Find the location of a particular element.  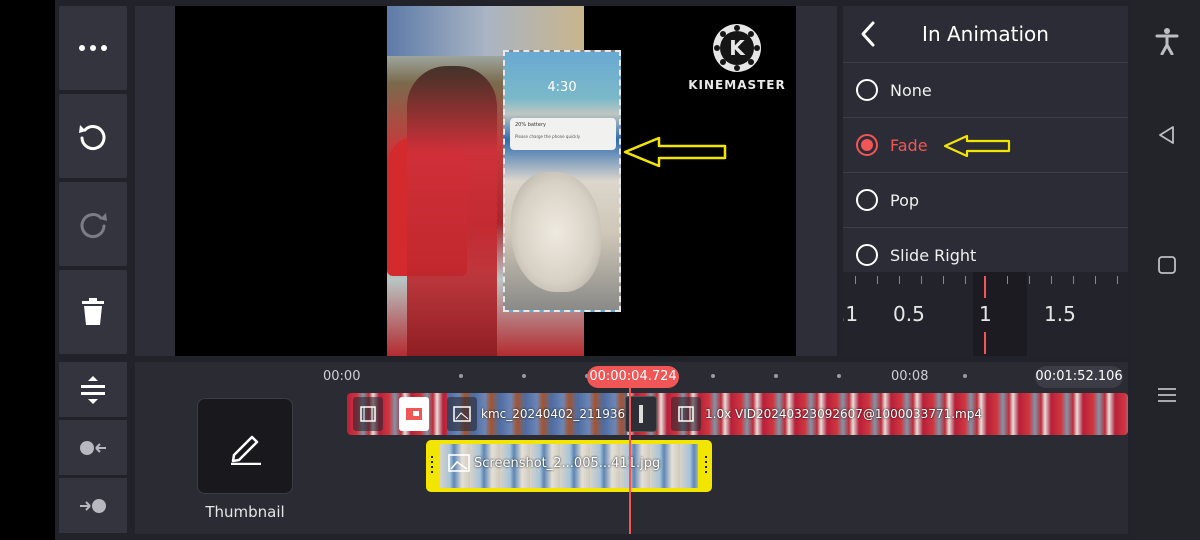

jump-start-icon is located at coordinates (93, 447).